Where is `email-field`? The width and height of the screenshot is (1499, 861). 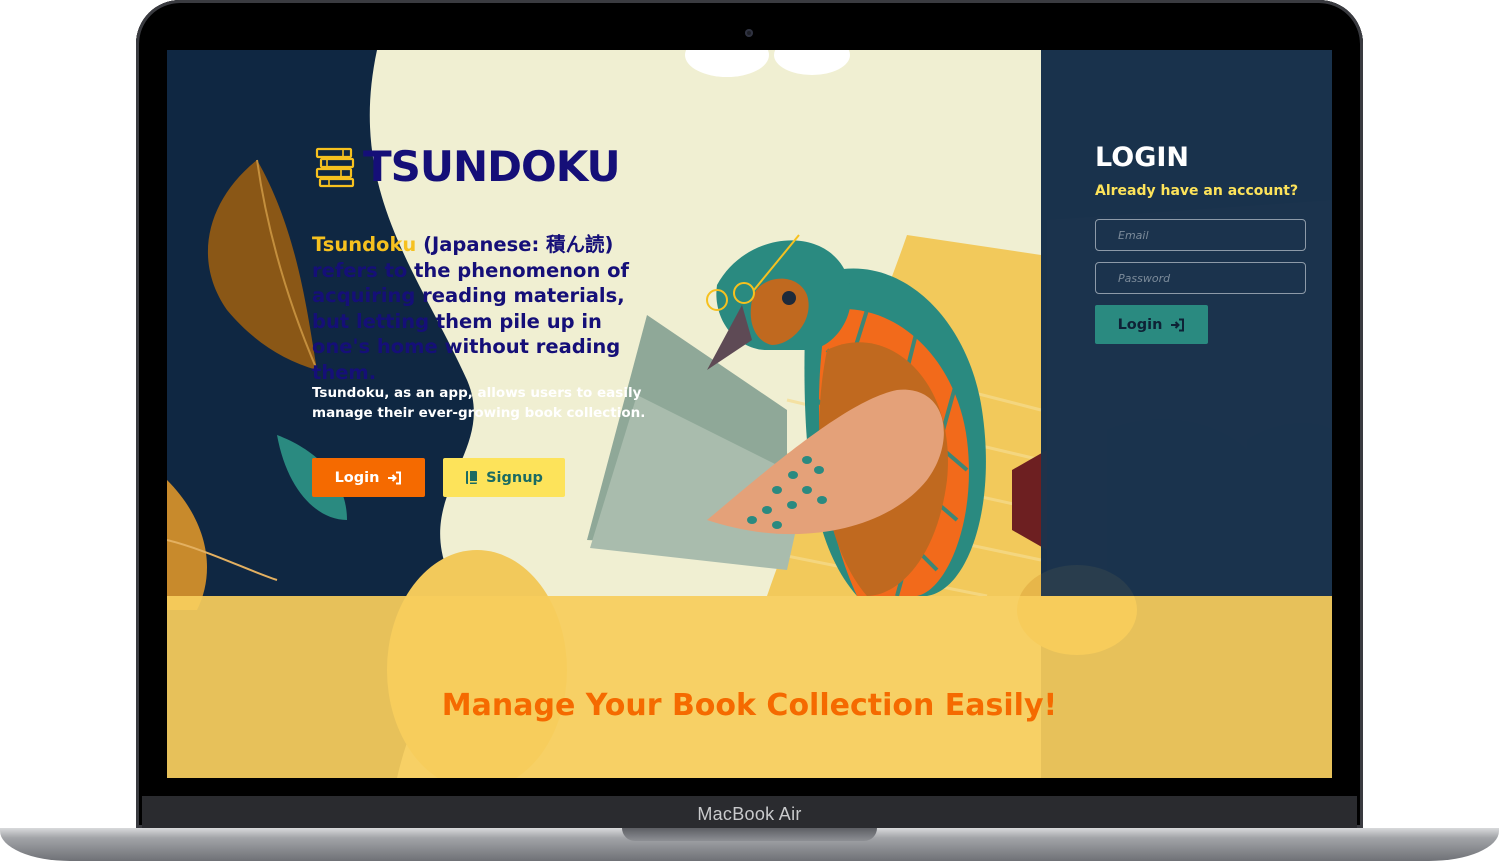 email-field is located at coordinates (1200, 235).